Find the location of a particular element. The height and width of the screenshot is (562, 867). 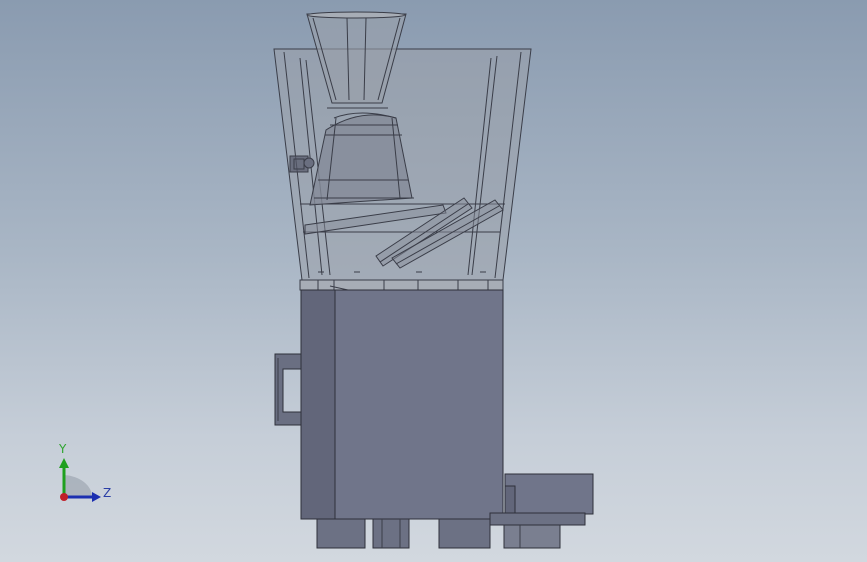

z-axis-label: Z is located at coordinates (107, 493).